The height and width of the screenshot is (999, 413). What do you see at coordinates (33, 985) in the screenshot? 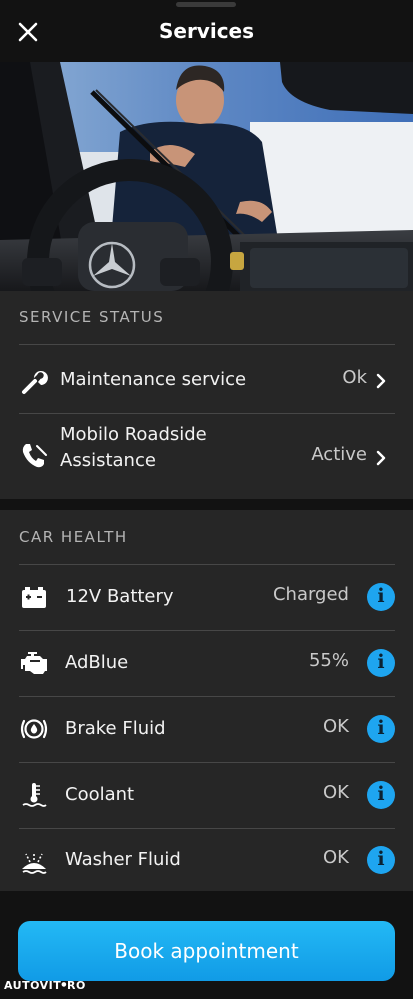
I see `watermark-name: AUTOVIT` at bounding box center [33, 985].